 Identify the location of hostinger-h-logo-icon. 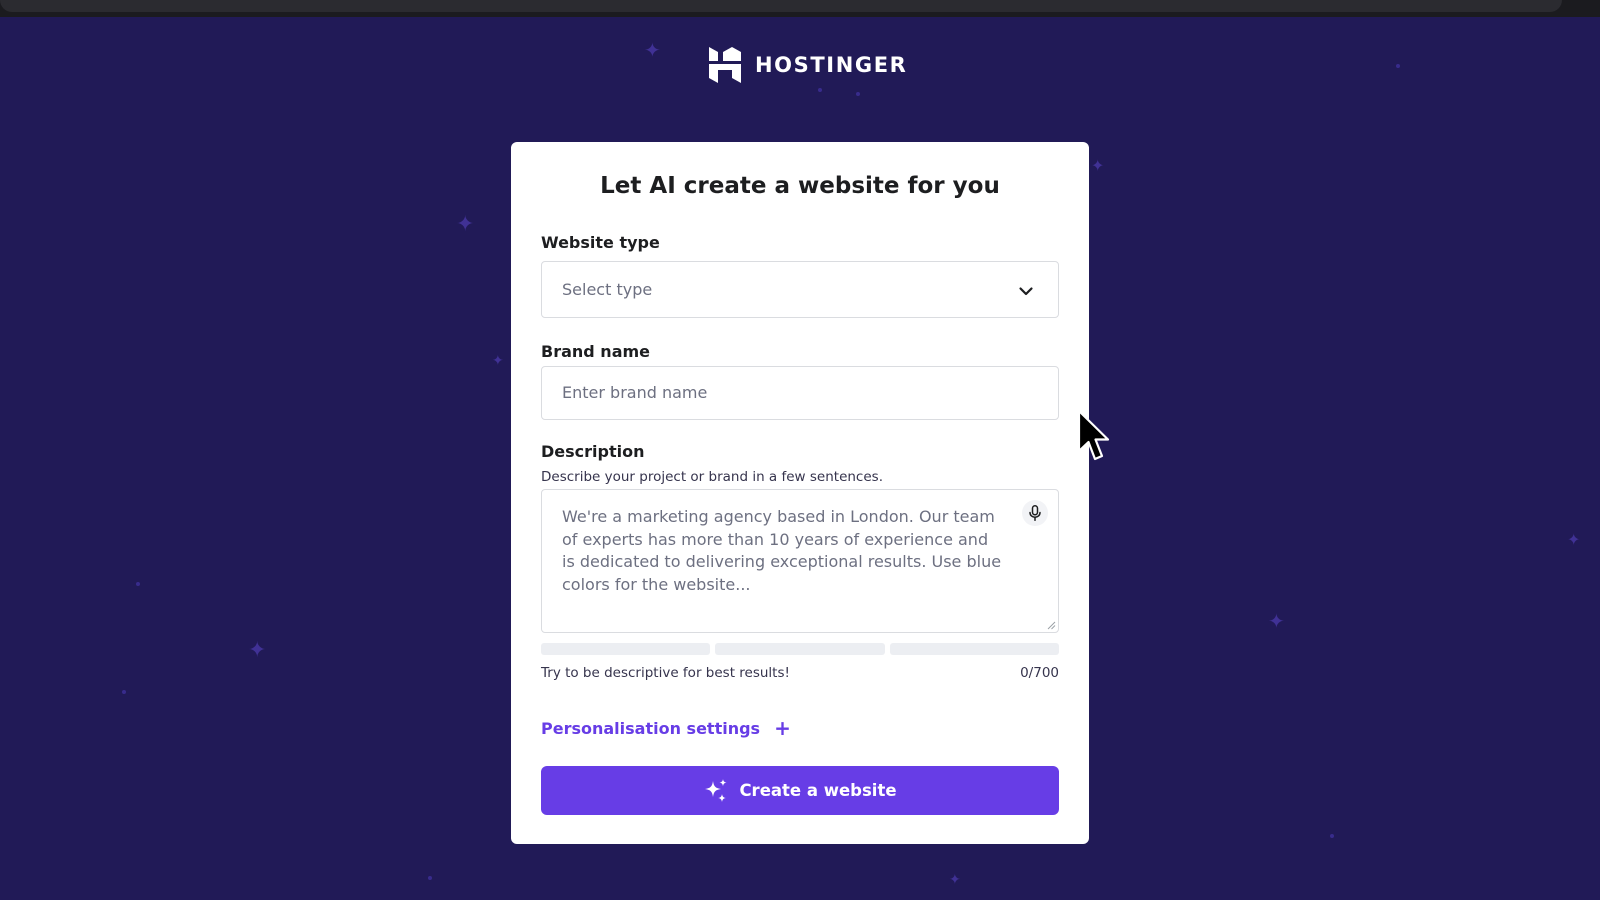
(725, 65).